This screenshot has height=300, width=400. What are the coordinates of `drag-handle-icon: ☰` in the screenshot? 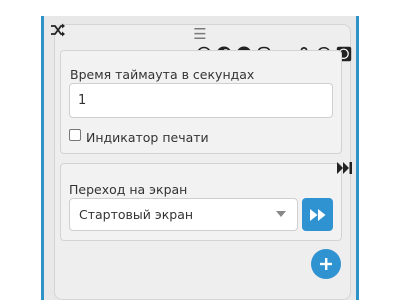 It's located at (200, 34).